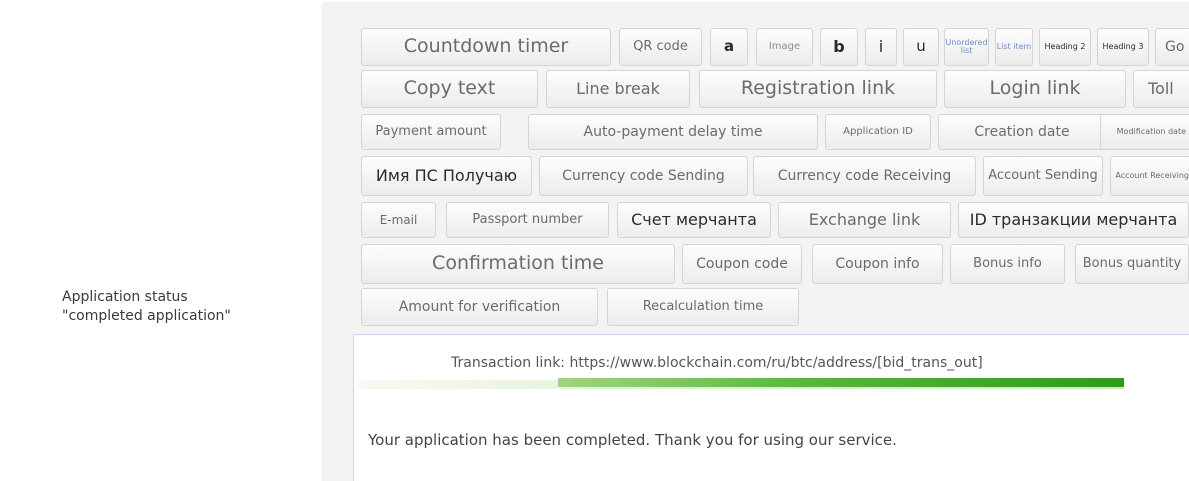  Describe the element at coordinates (841, 382) in the screenshot. I see `link-underline-green` at that location.